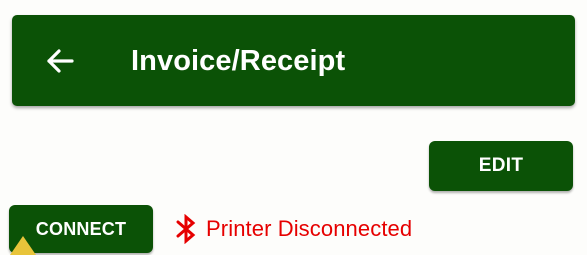 The image size is (587, 255). Describe the element at coordinates (186, 229) in the screenshot. I see `bluetooth-icon` at that location.